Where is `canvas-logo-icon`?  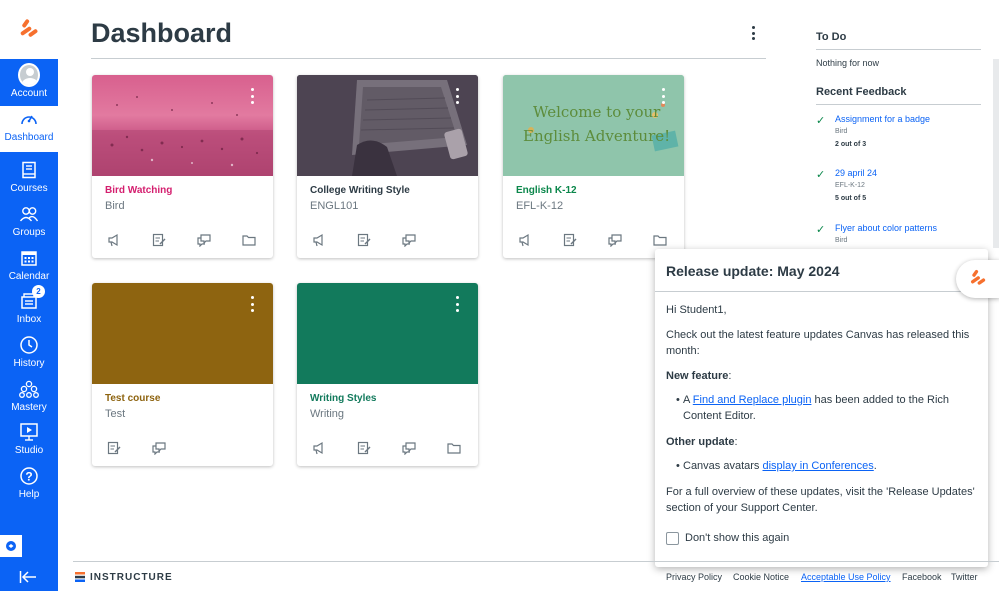 canvas-logo-icon is located at coordinates (978, 277).